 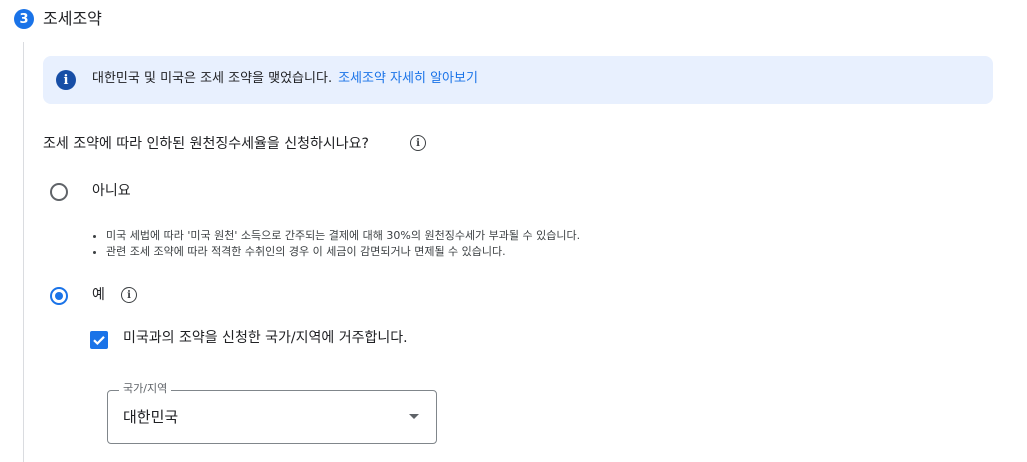 What do you see at coordinates (23, 252) in the screenshot?
I see `section-divider-line` at bounding box center [23, 252].